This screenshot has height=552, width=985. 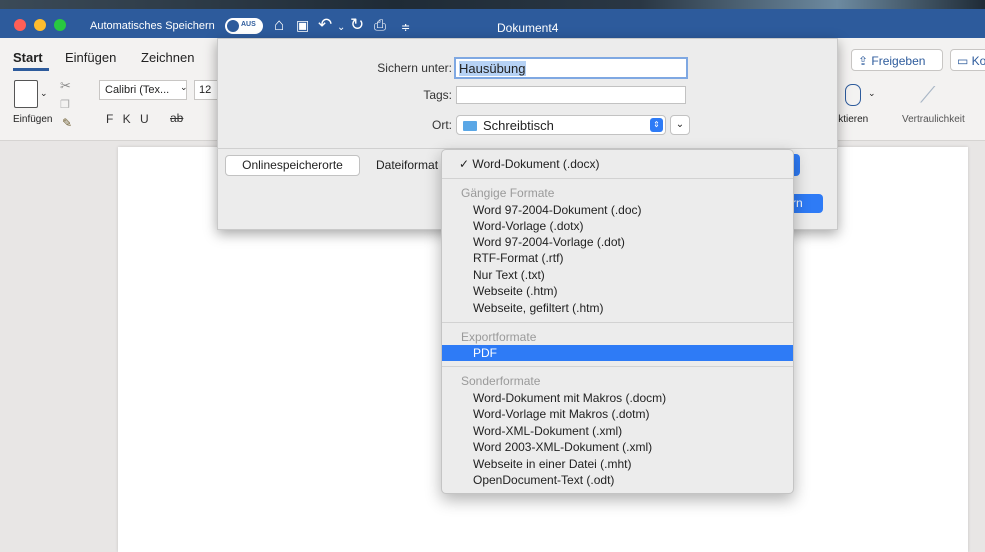 What do you see at coordinates (248, 24) in the screenshot?
I see `autosave-toggle-state: AUS` at bounding box center [248, 24].